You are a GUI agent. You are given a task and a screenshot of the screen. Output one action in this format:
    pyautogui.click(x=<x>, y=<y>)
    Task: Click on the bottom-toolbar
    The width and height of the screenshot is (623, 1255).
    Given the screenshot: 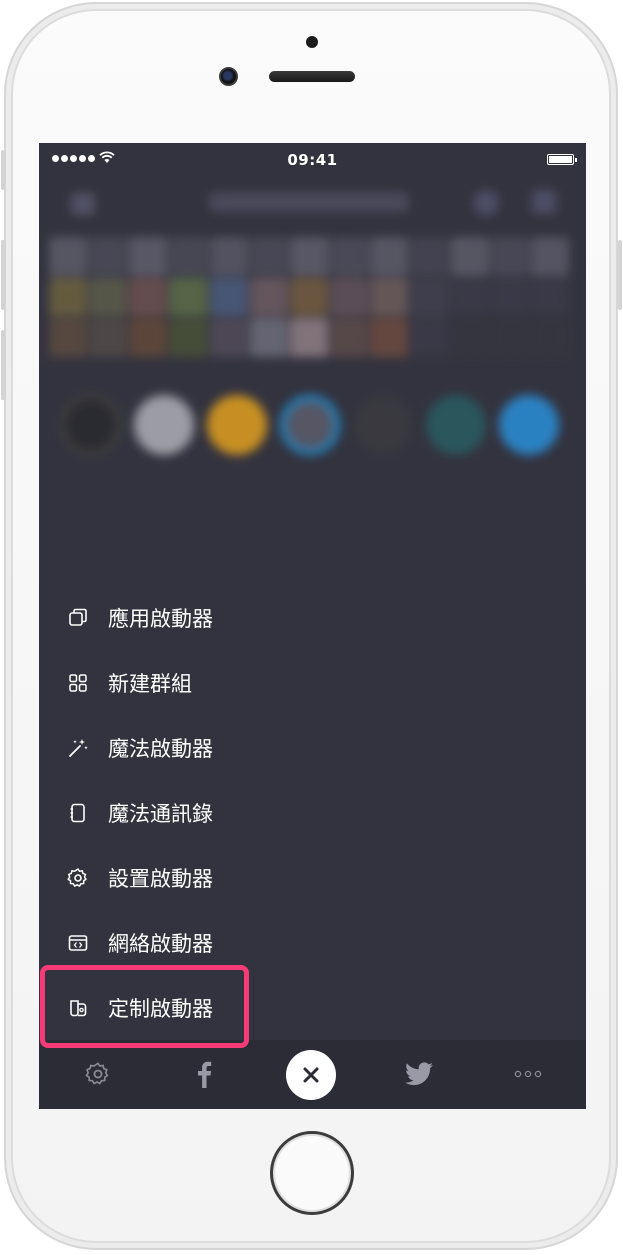 What is the action you would take?
    pyautogui.click(x=312, y=1074)
    